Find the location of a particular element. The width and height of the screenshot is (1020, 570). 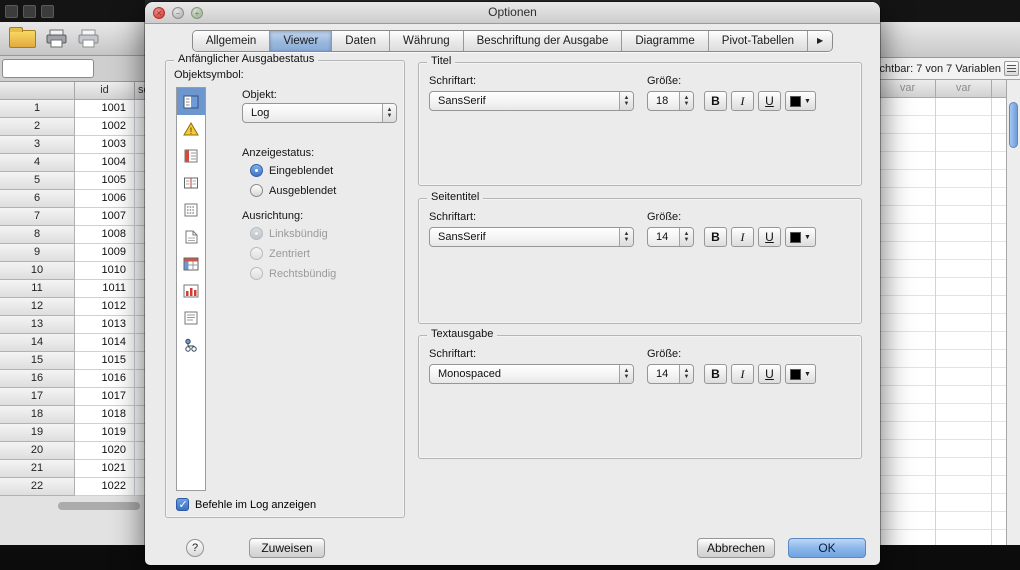

object-item-chart-icon is located at coordinates (191, 290).